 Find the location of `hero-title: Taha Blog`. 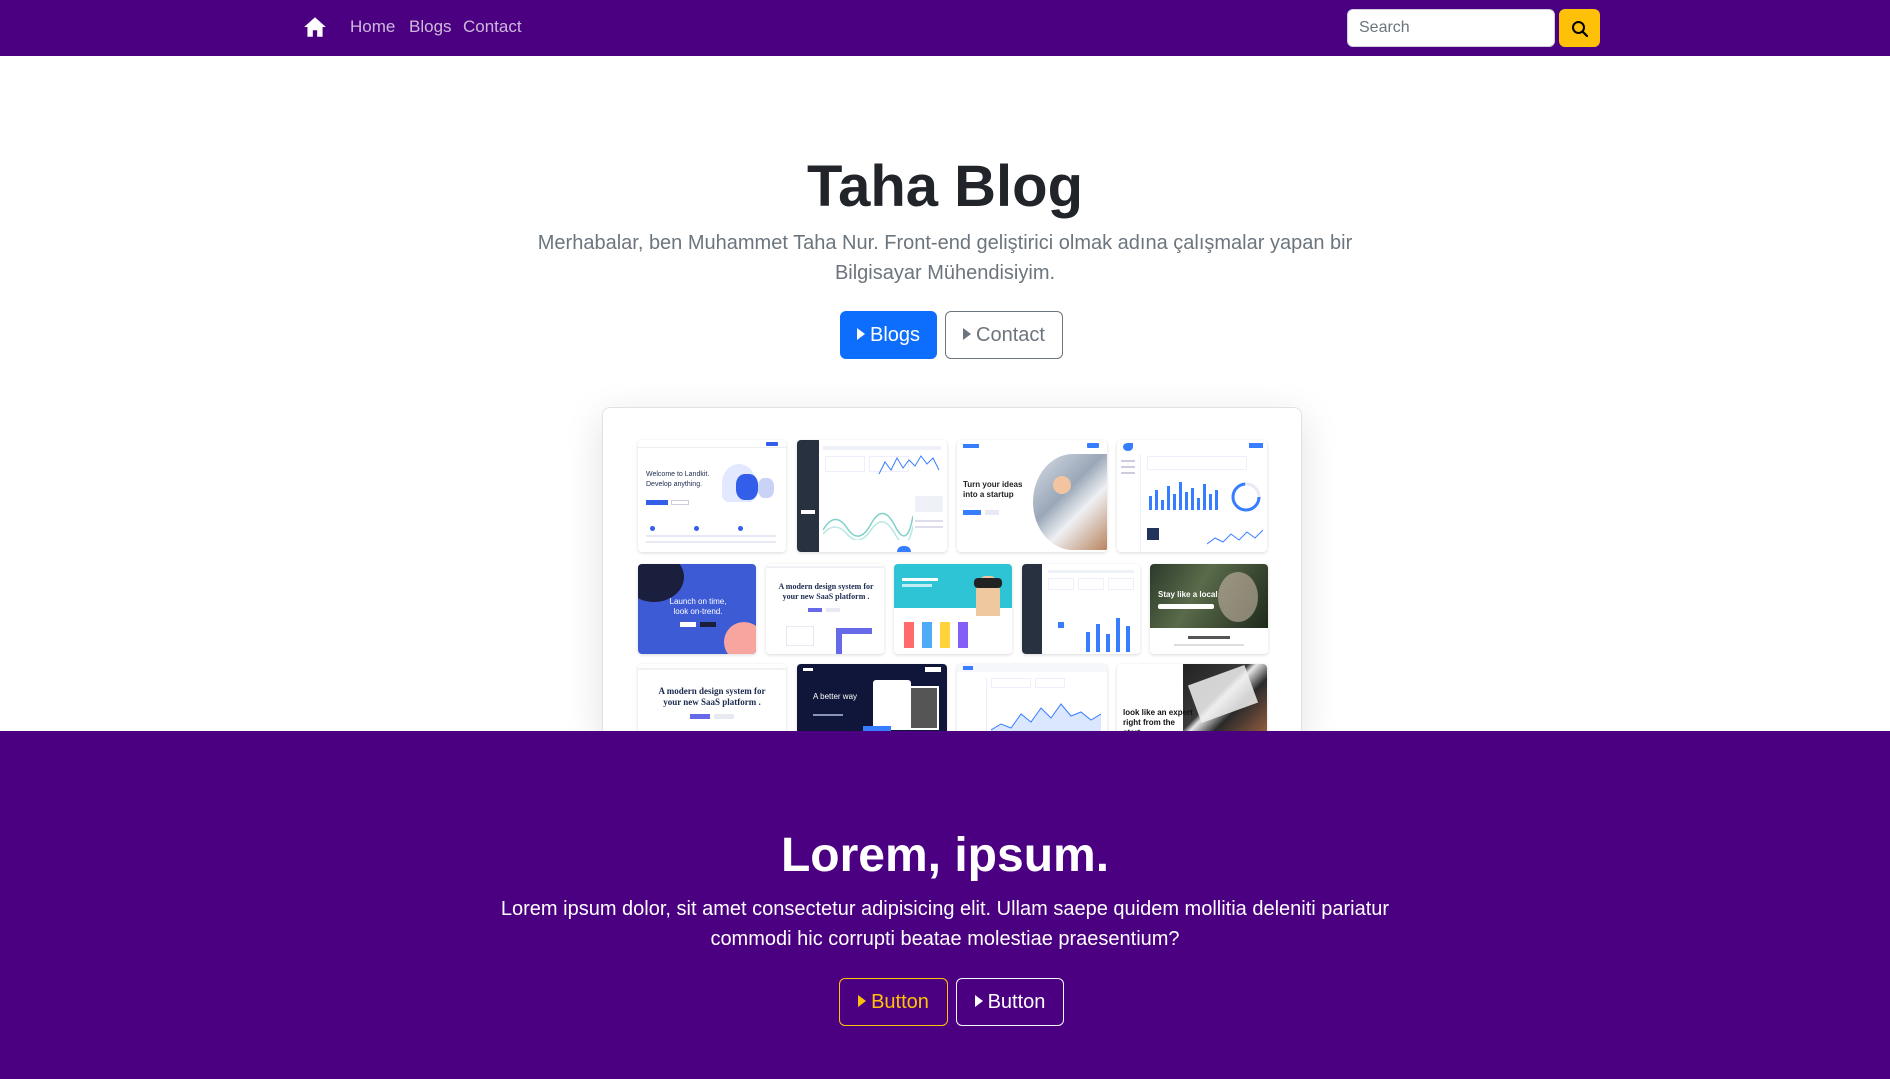

hero-title: Taha Blog is located at coordinates (945, 186).